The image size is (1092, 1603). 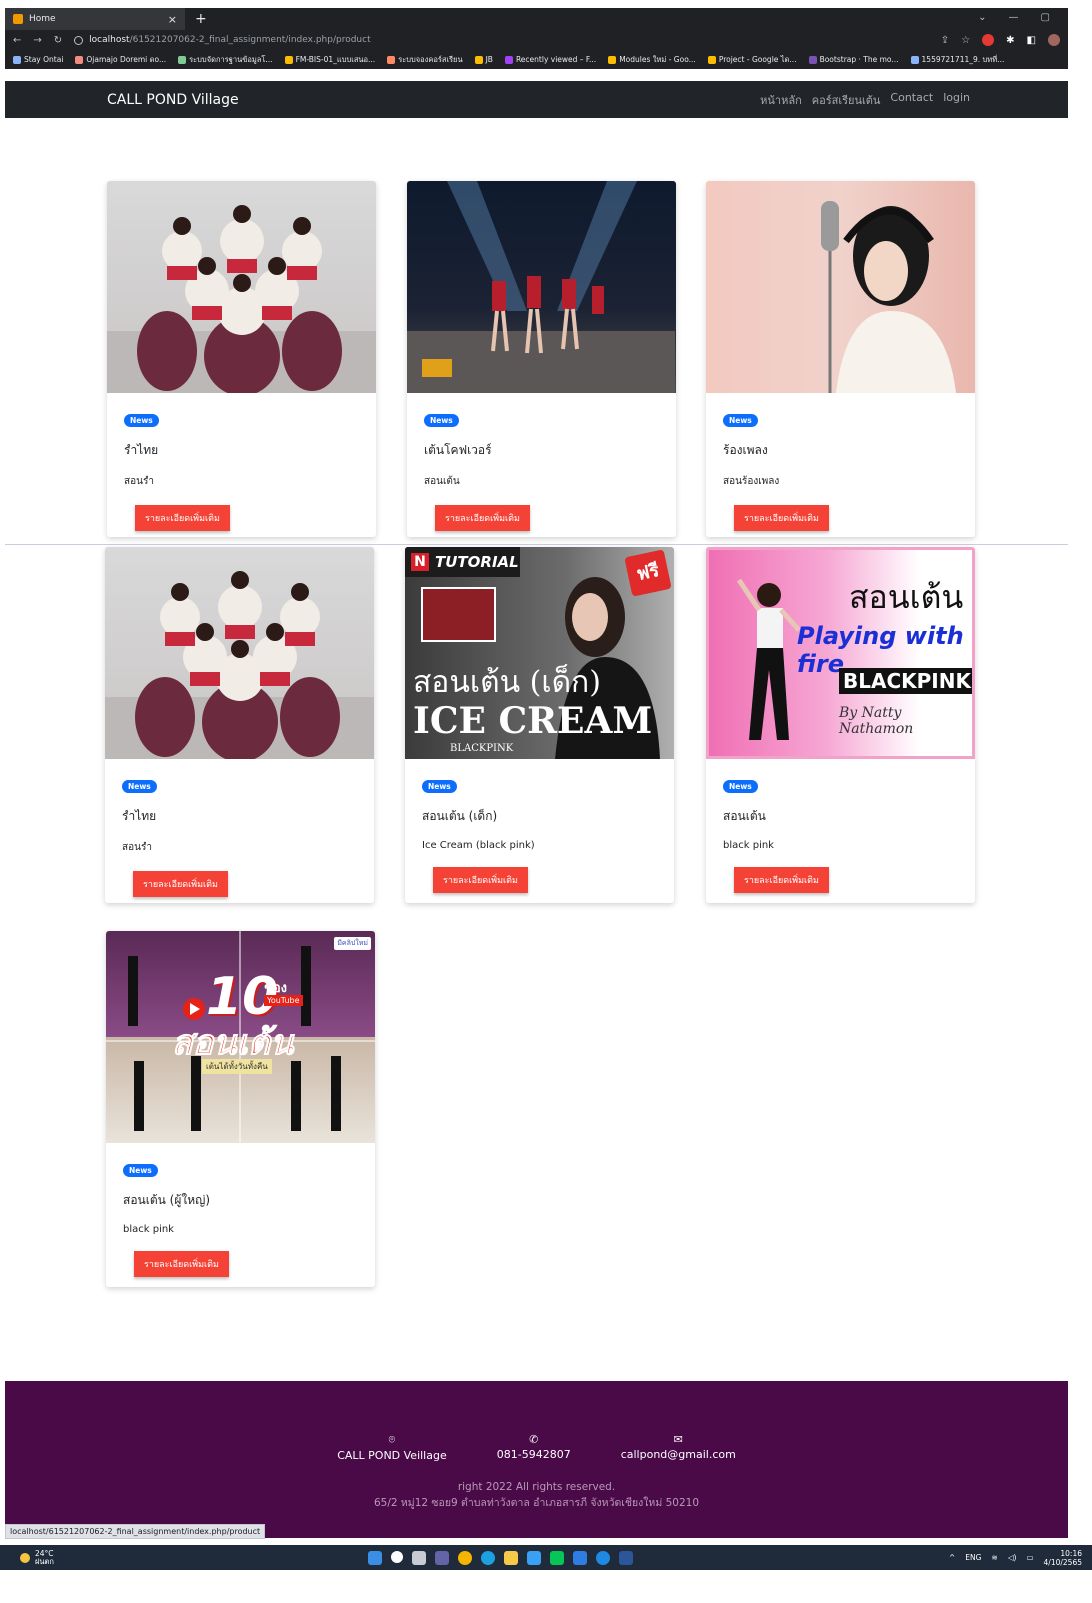 What do you see at coordinates (1014, 17) in the screenshot?
I see `minimize-icon: —` at bounding box center [1014, 17].